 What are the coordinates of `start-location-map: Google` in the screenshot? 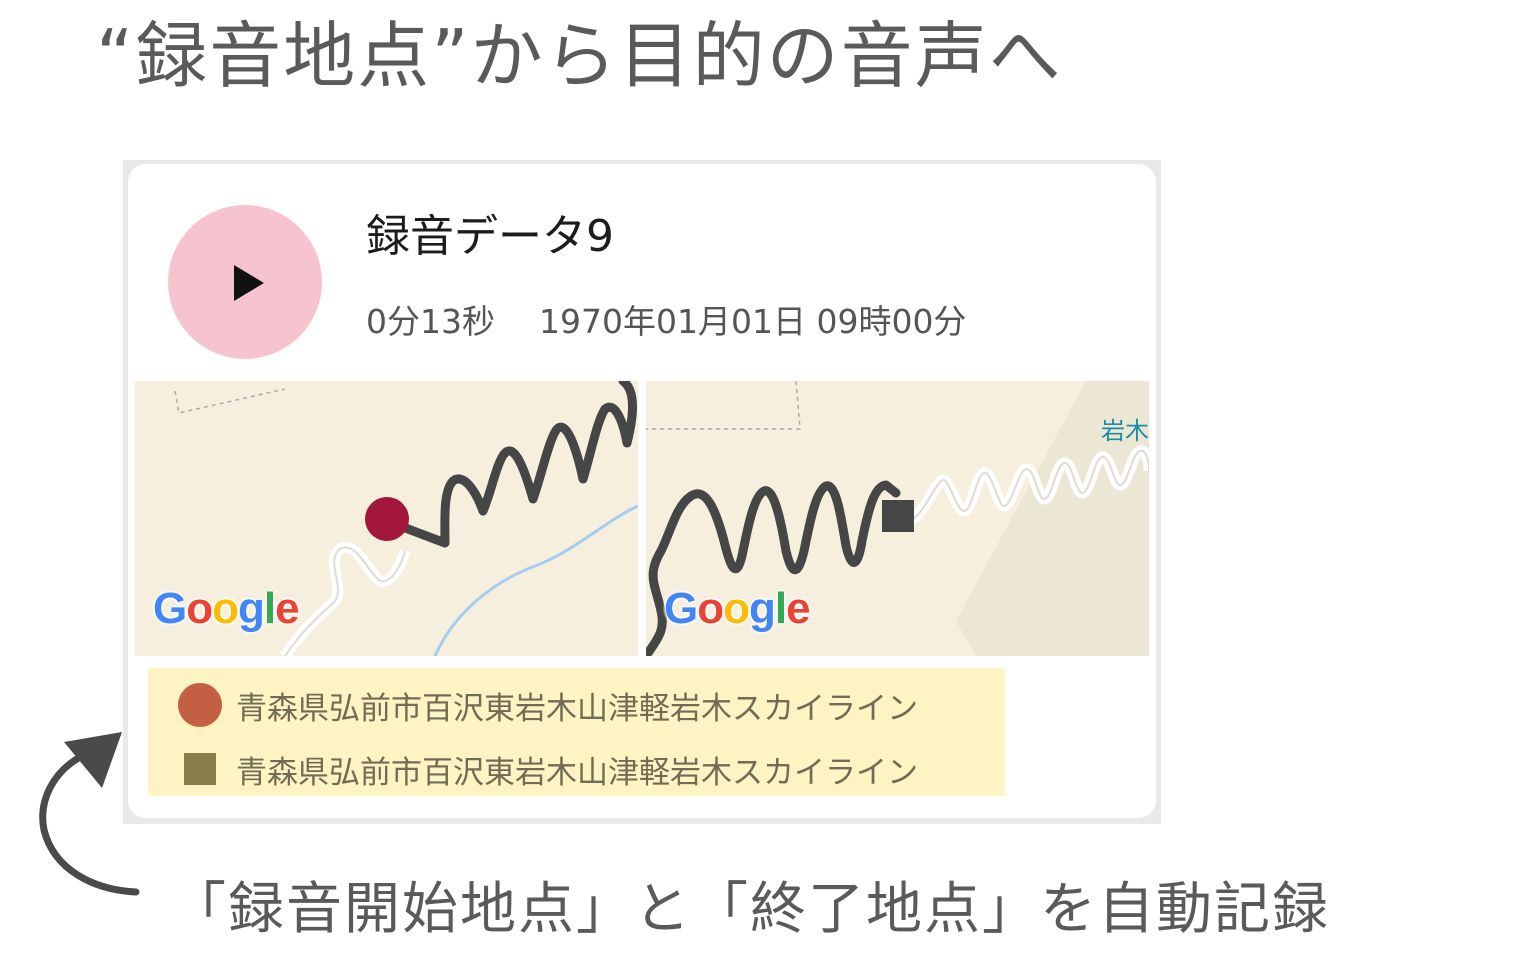 It's located at (386, 518).